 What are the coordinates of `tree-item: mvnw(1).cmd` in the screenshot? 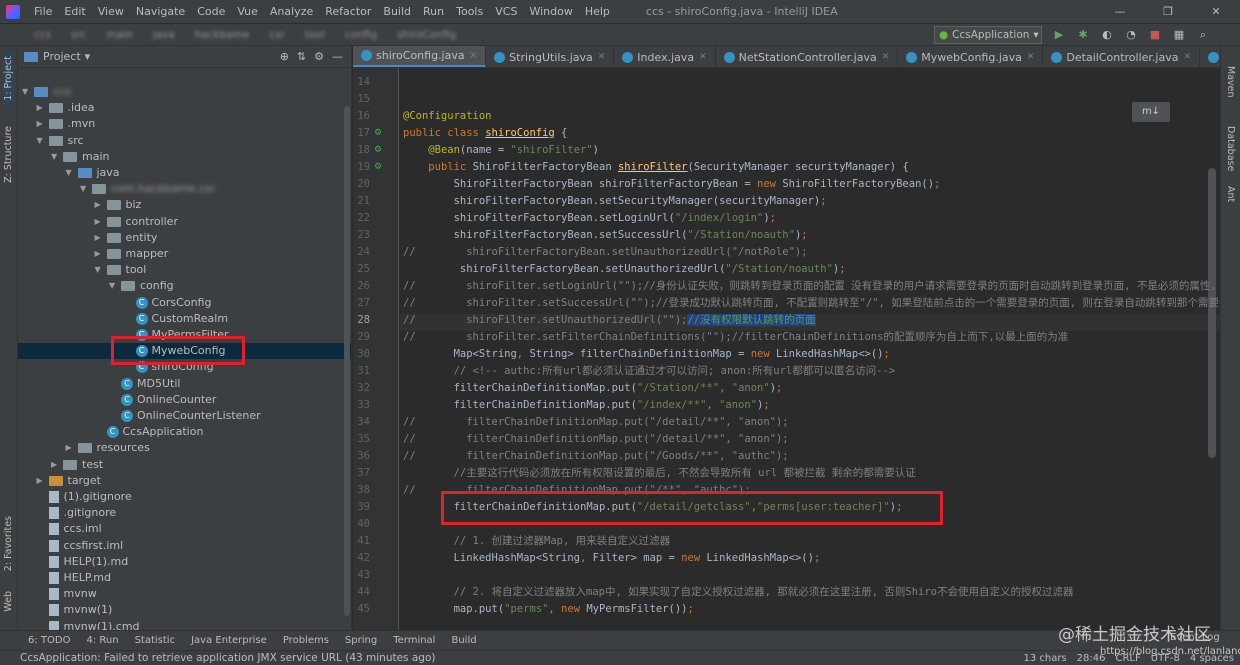 It's located at (88, 624).